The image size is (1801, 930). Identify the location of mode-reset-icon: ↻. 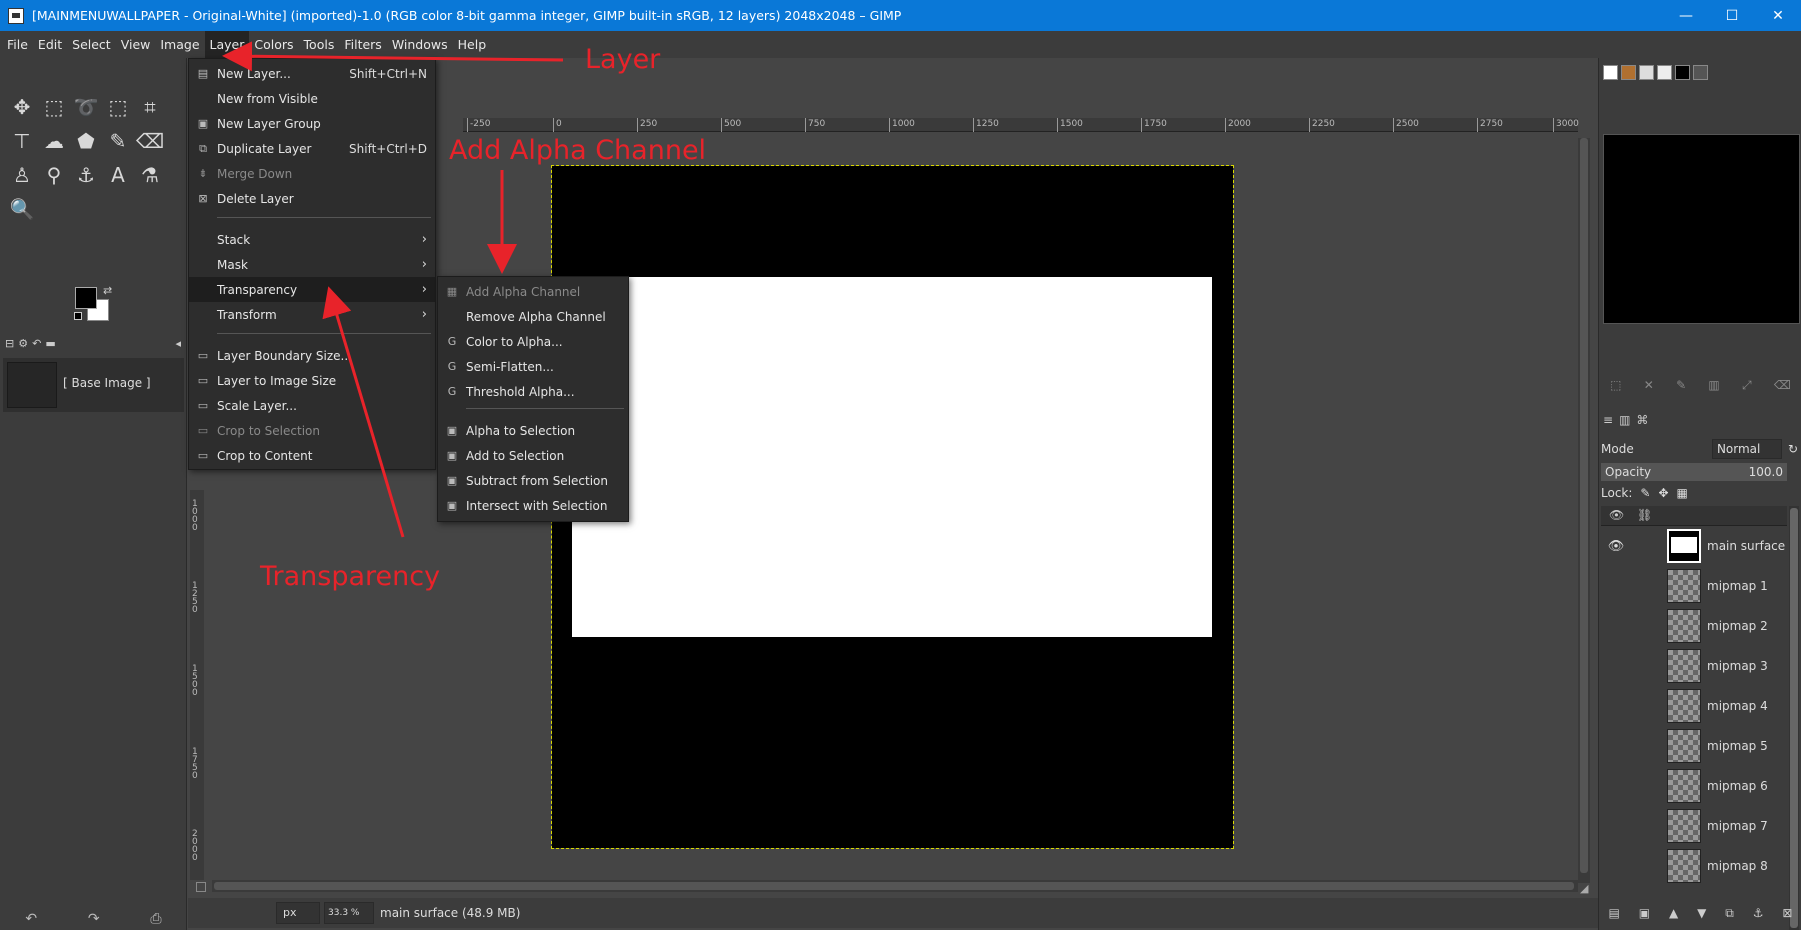
(1793, 449).